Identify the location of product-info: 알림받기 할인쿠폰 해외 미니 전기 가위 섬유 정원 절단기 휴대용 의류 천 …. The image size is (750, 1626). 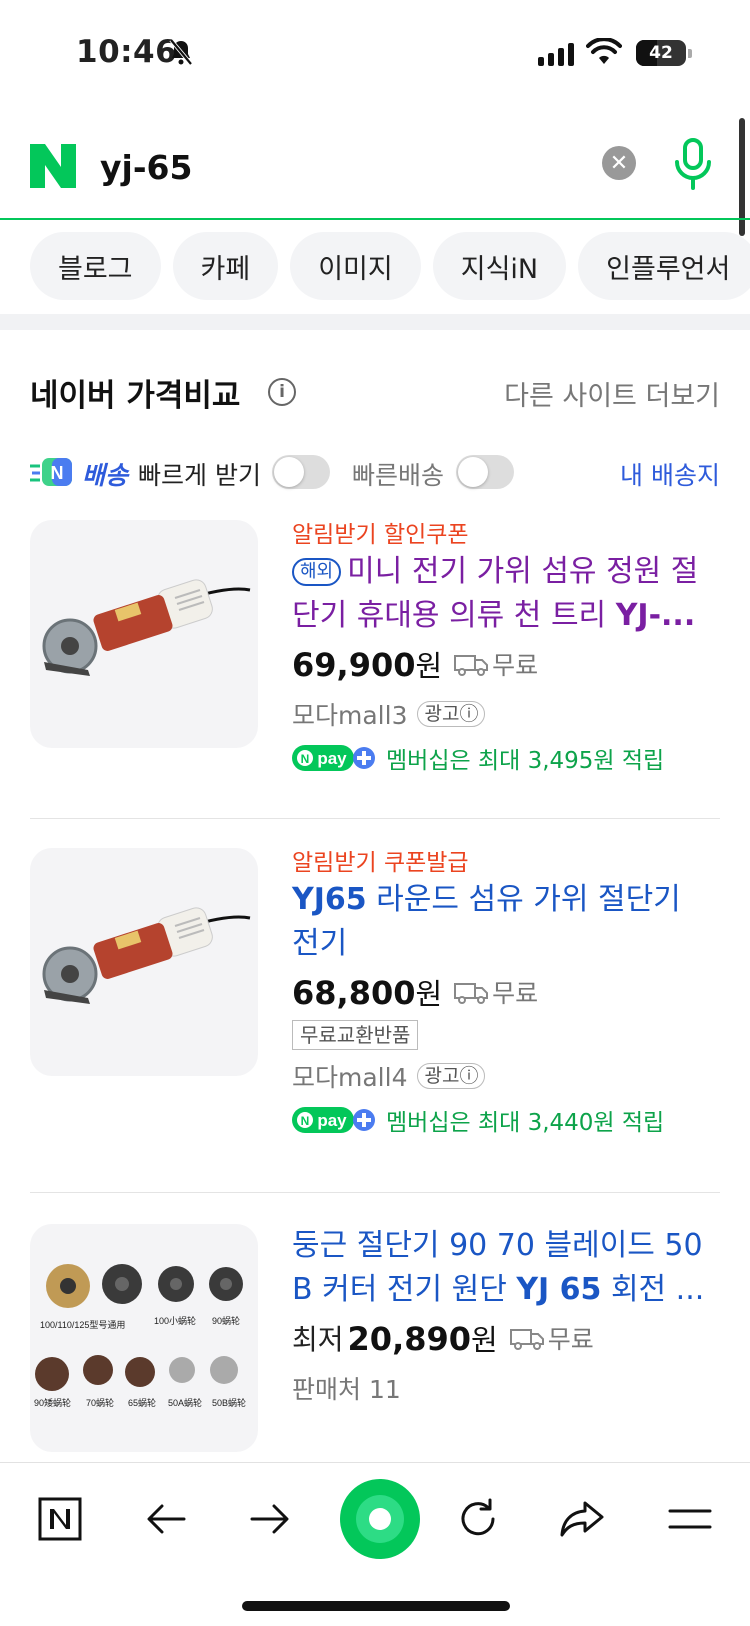
(506, 648).